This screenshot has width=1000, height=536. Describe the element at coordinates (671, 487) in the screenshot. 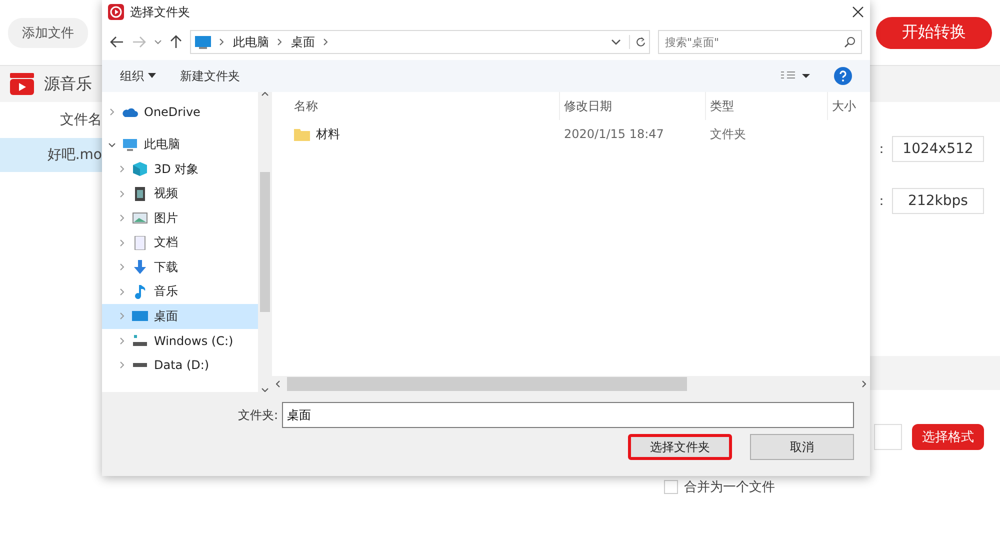

I see `checkbox` at that location.